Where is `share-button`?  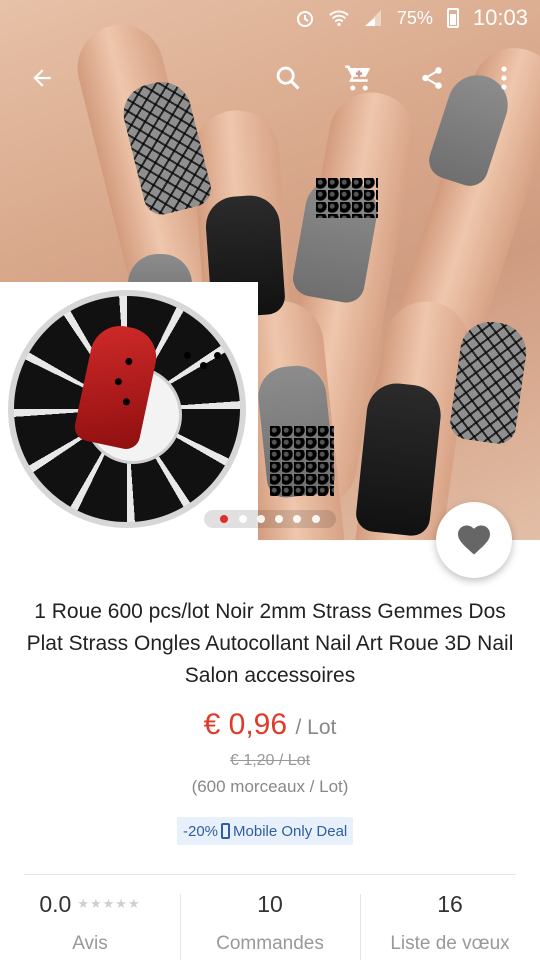 share-button is located at coordinates (432, 78).